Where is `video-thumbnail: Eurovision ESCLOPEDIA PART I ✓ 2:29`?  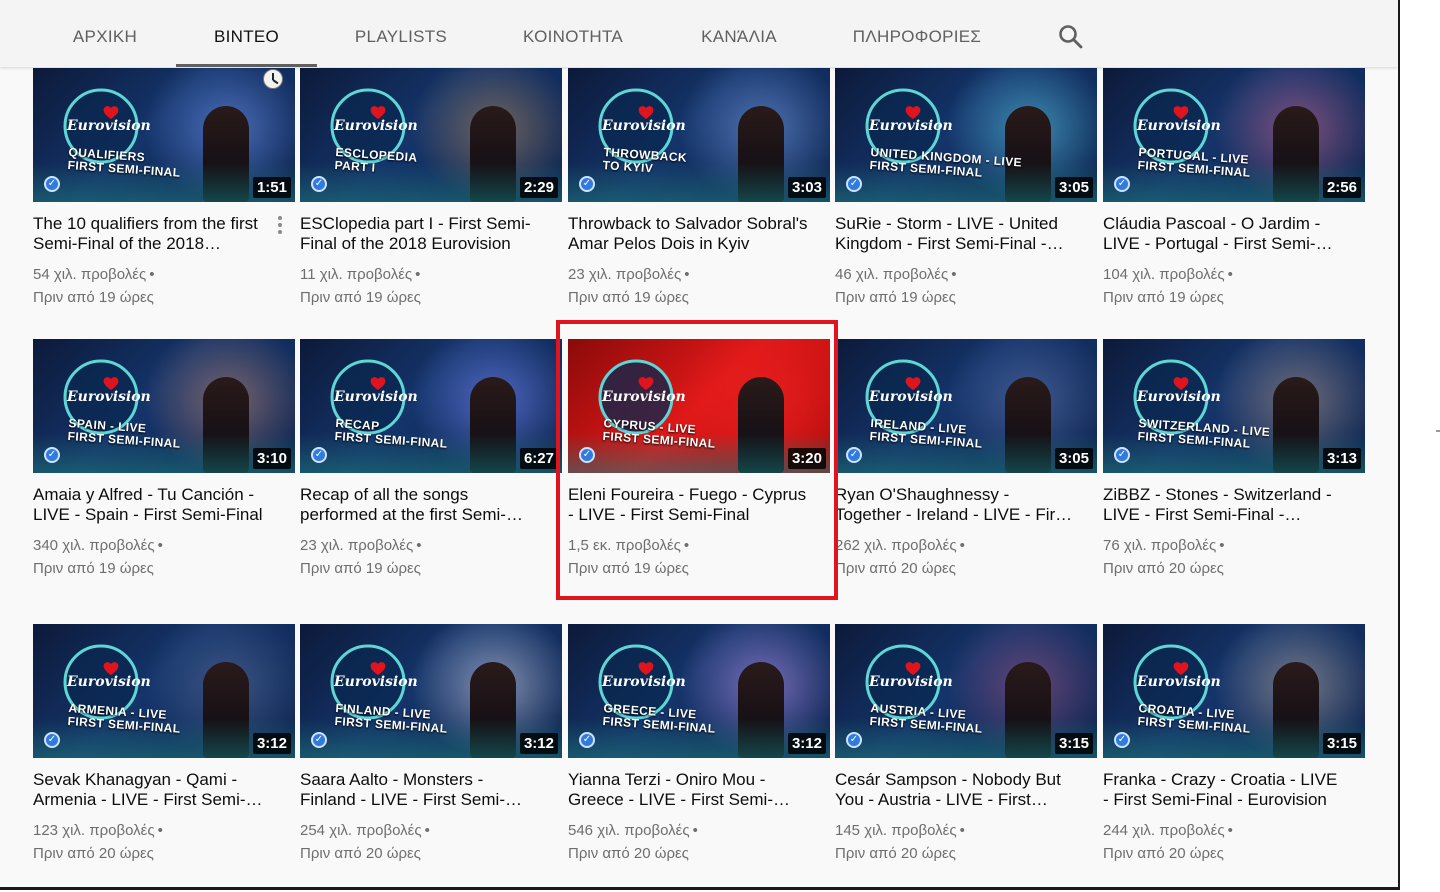 video-thumbnail: Eurovision ESCLOPEDIA PART I ✓ 2:29 is located at coordinates (431, 135).